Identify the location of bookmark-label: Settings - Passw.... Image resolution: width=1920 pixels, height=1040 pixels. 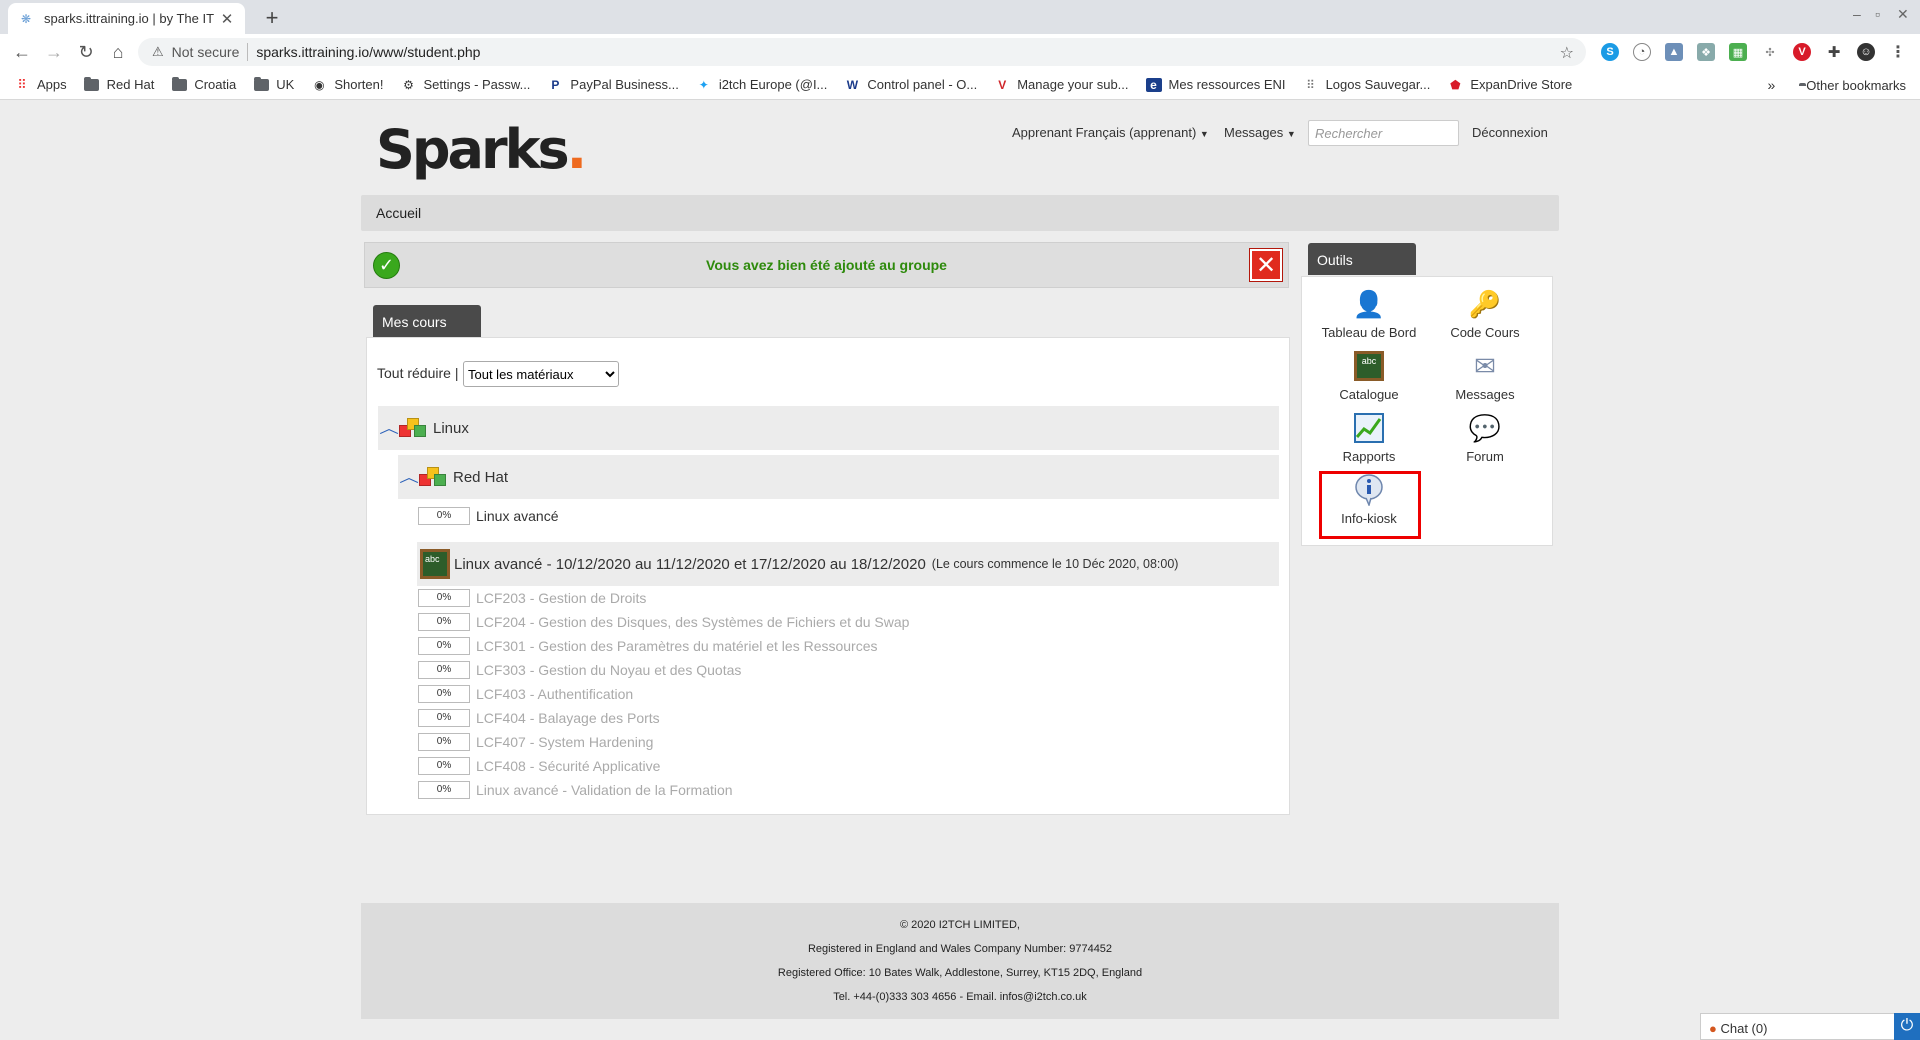
(477, 84).